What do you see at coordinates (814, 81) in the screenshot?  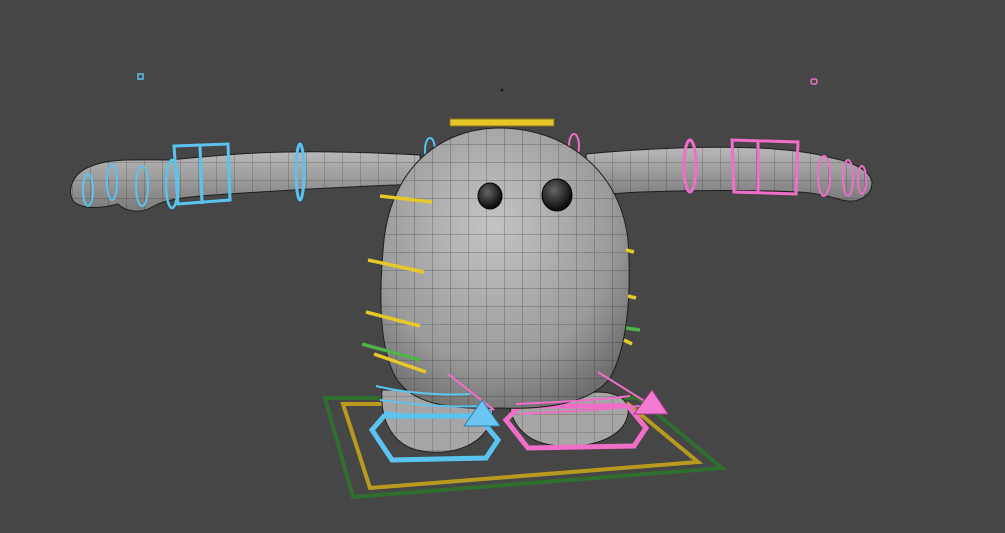 I see `right-pole-vector-control` at bounding box center [814, 81].